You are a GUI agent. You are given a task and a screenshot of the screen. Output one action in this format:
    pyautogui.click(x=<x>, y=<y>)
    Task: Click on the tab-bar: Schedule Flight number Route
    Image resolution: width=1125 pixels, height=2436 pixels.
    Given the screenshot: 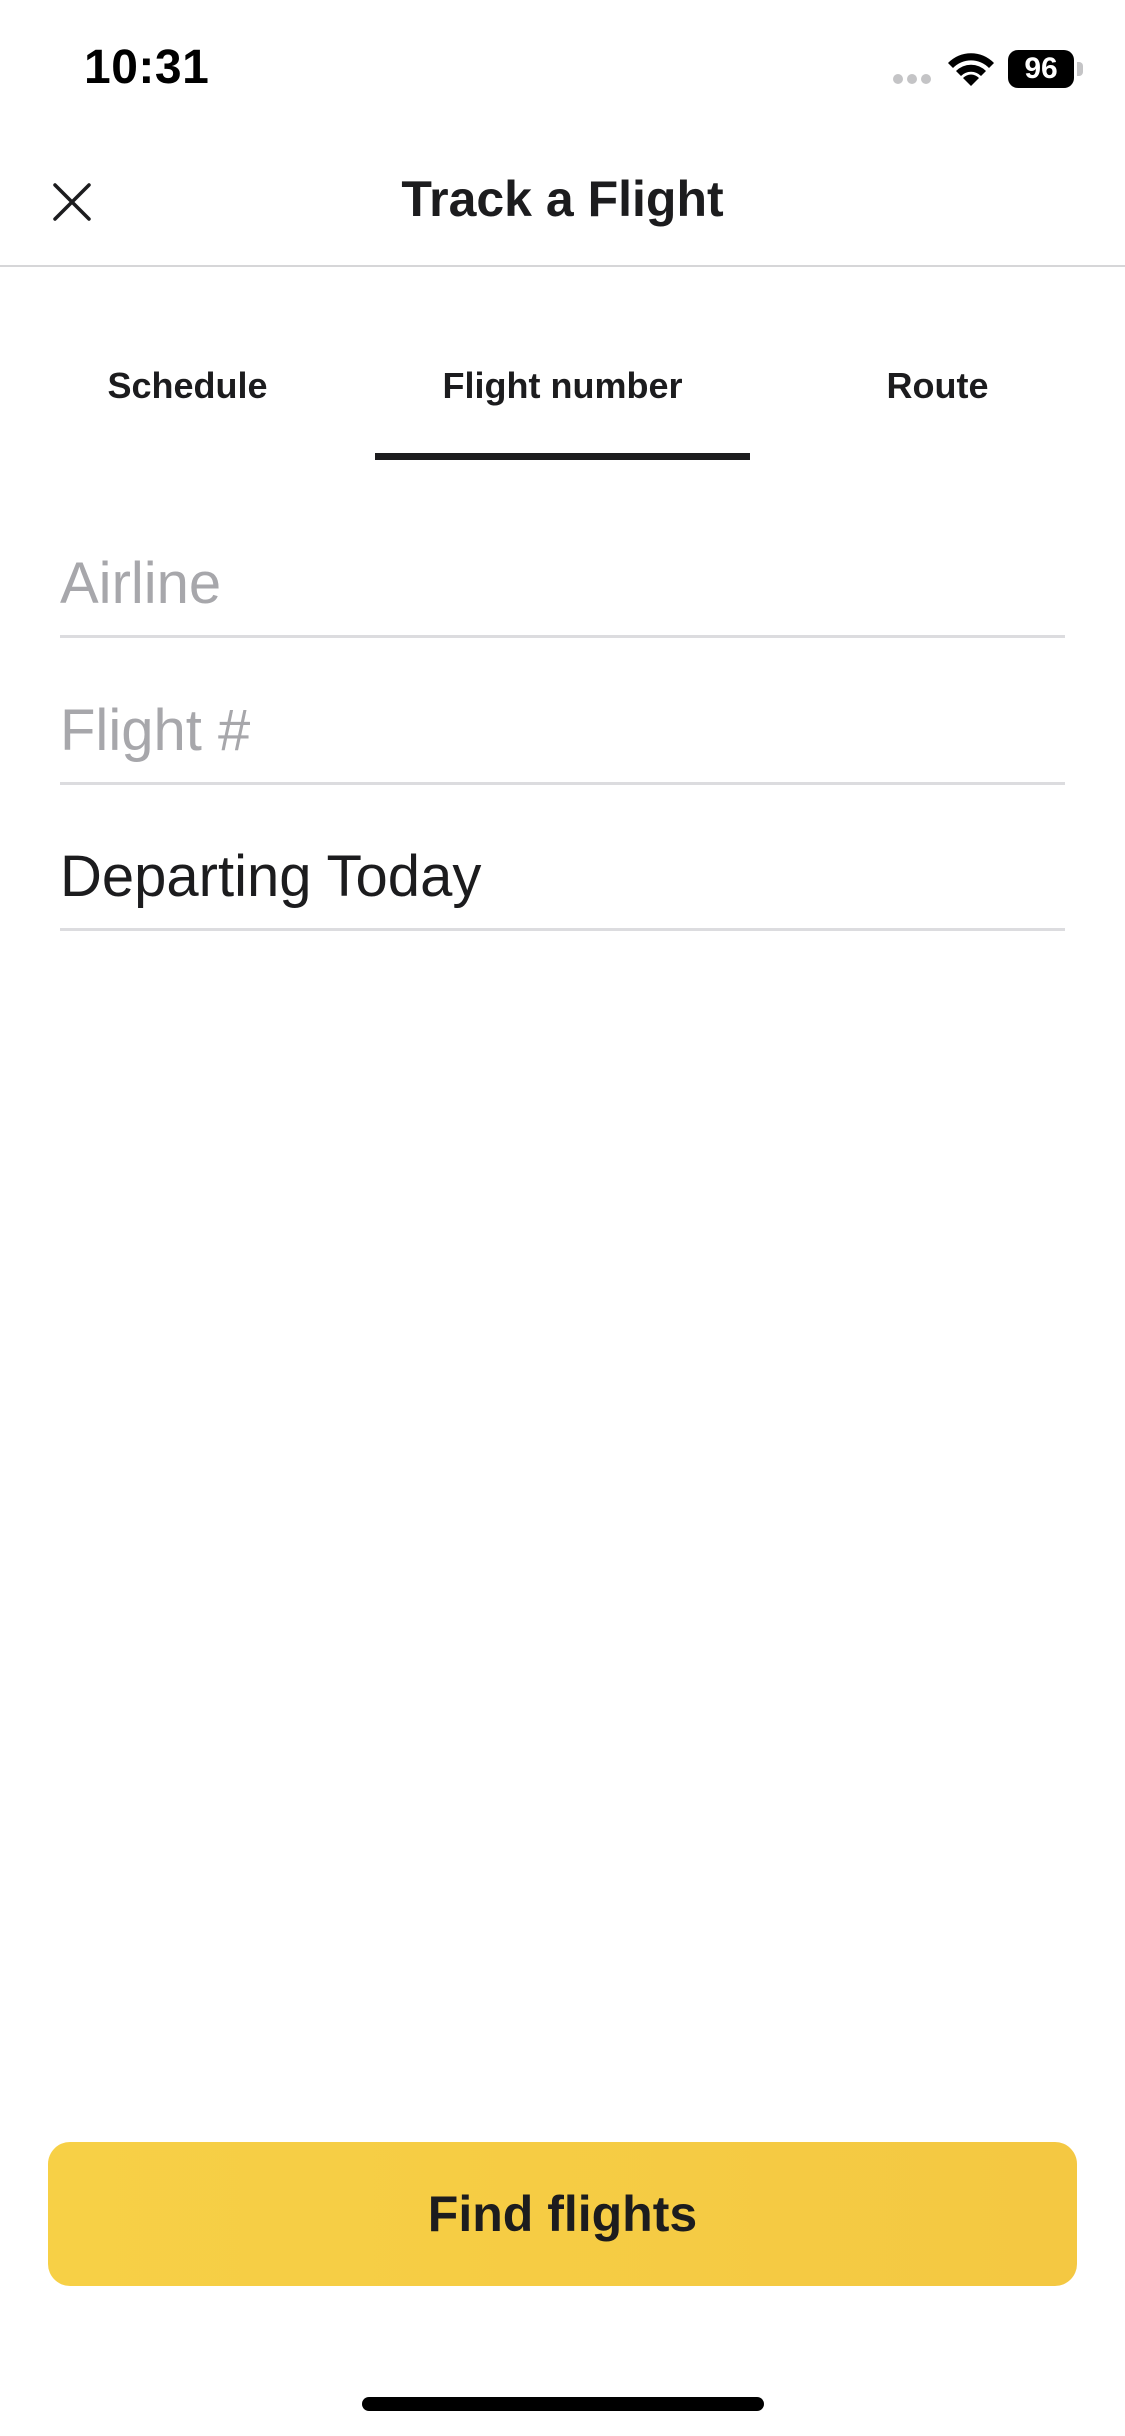 What is the action you would take?
    pyautogui.click(x=562, y=400)
    